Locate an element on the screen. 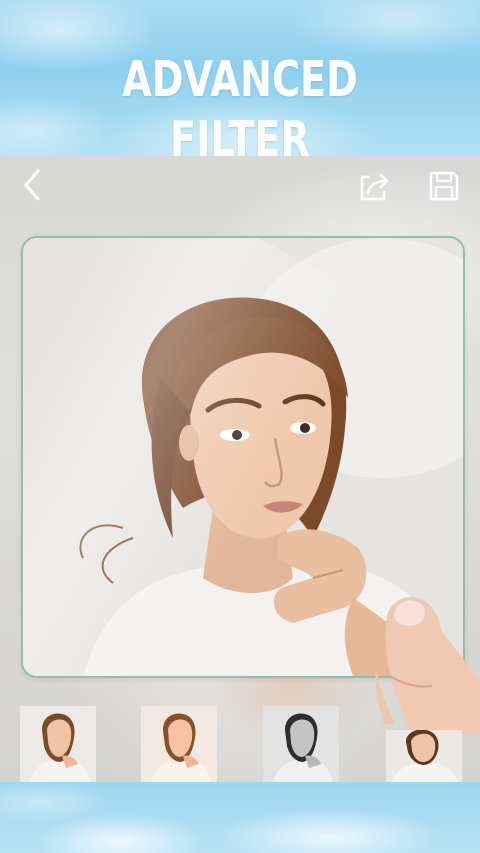  filter-thumbnail-soft is located at coordinates (424, 756).